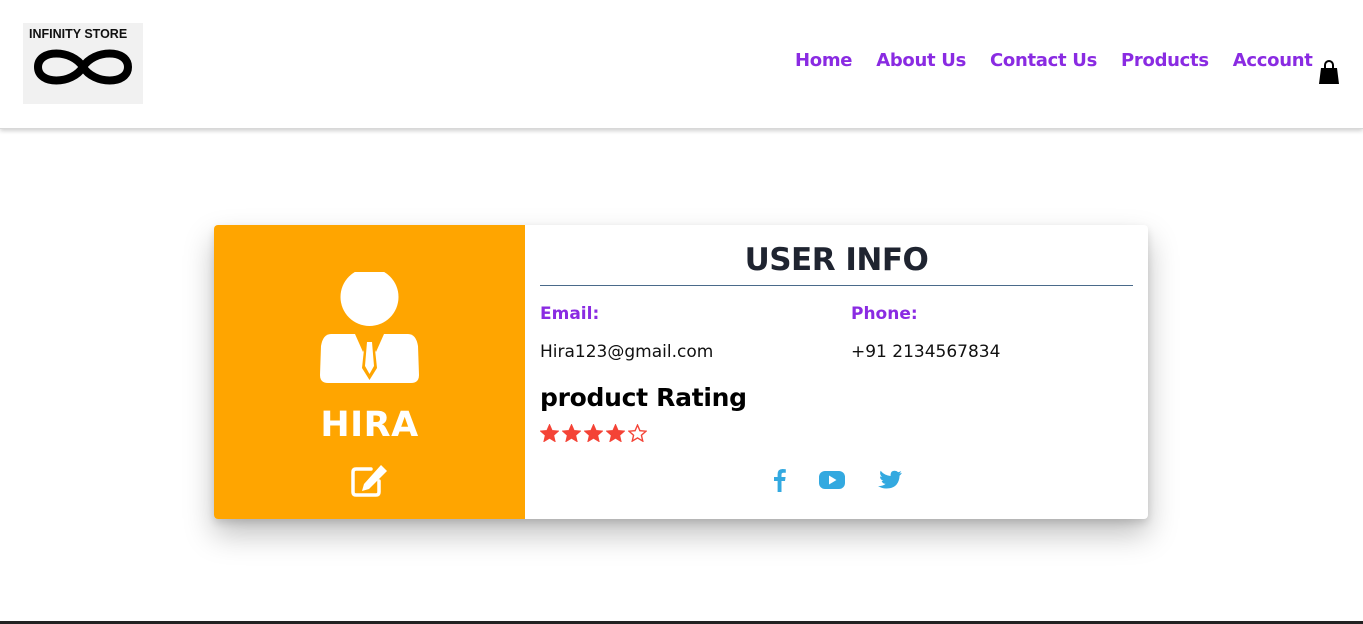 Image resolution: width=1363 pixels, height=624 pixels. What do you see at coordinates (1043, 60) in the screenshot?
I see `nav-contact-us: Contact Us` at bounding box center [1043, 60].